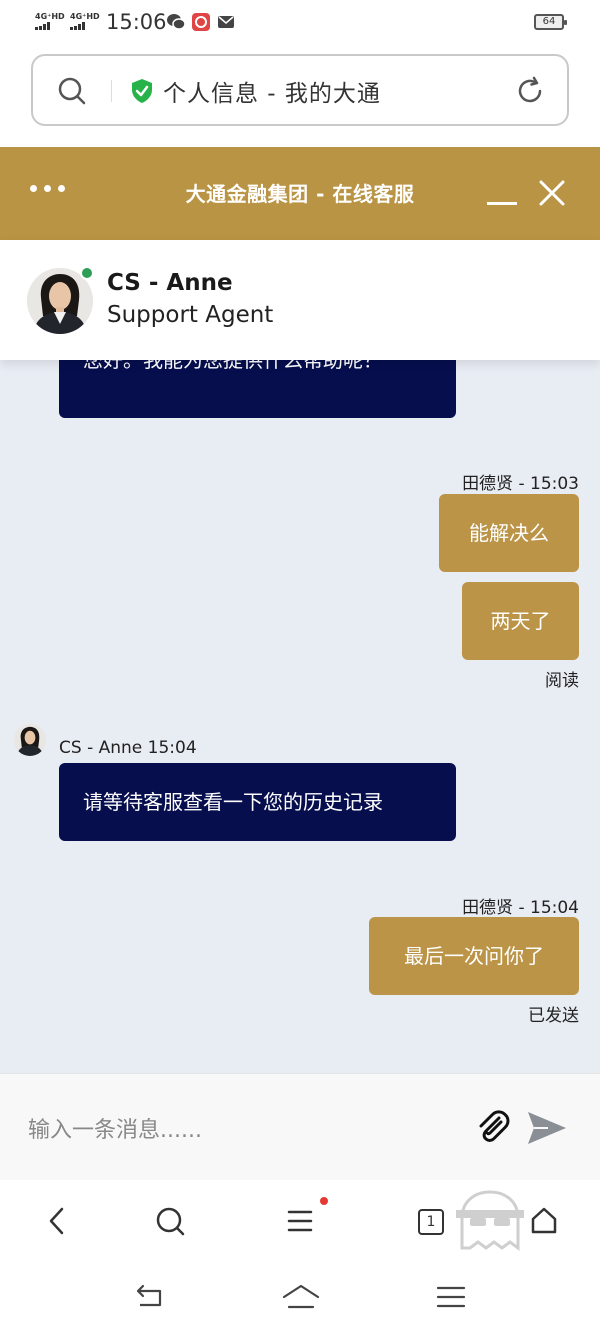  I want to click on person-icon, so click(30, 740).